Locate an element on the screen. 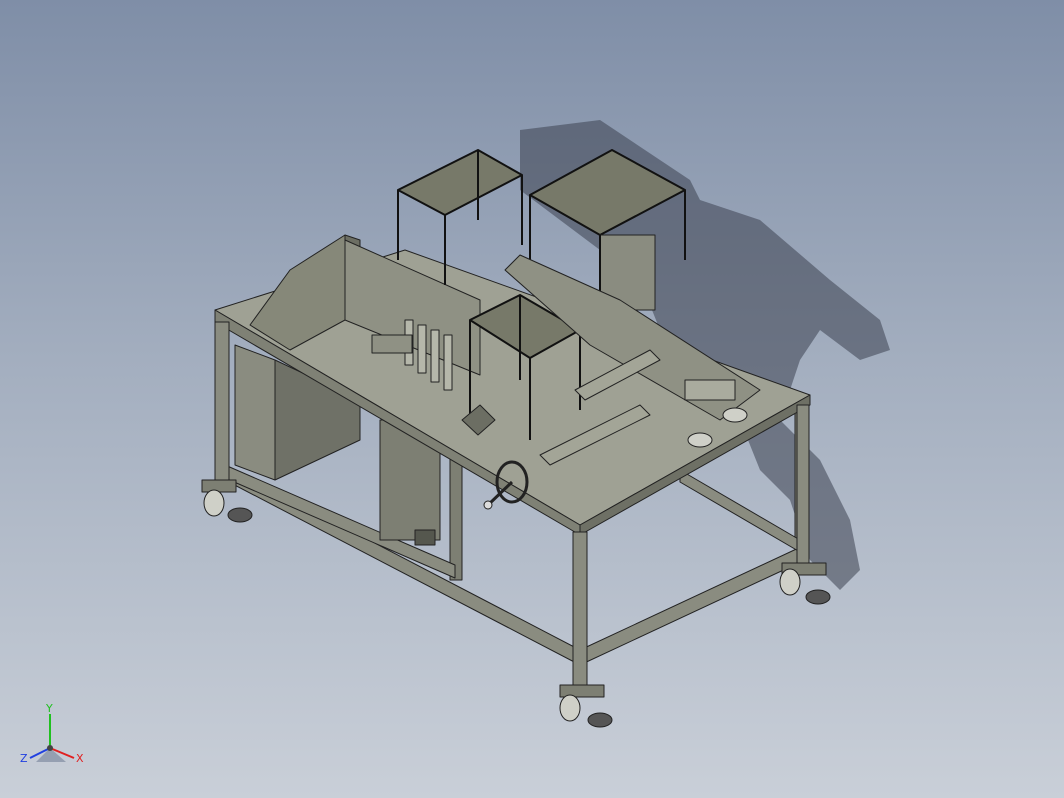 The image size is (1064, 798). triad-origin is located at coordinates (50, 748).